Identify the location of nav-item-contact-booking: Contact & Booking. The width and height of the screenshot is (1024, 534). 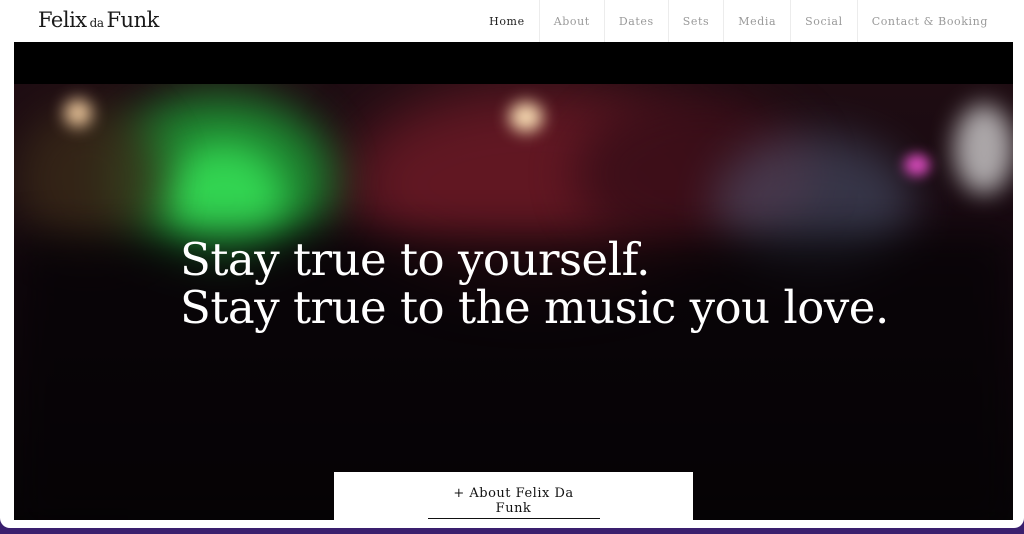
(929, 21).